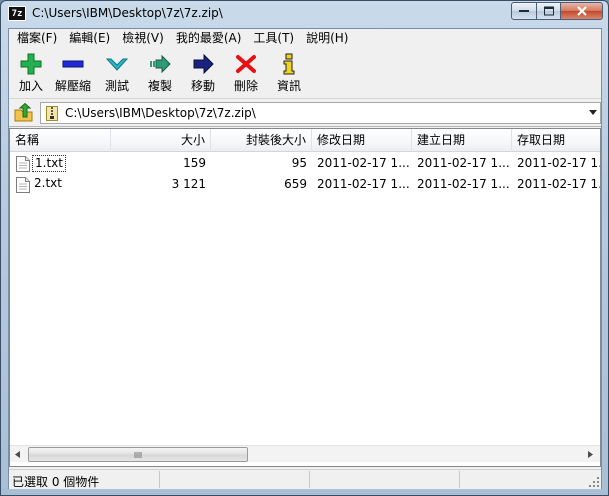 The image size is (609, 496). What do you see at coordinates (203, 64) in the screenshot?
I see `move-arrow-icon` at bounding box center [203, 64].